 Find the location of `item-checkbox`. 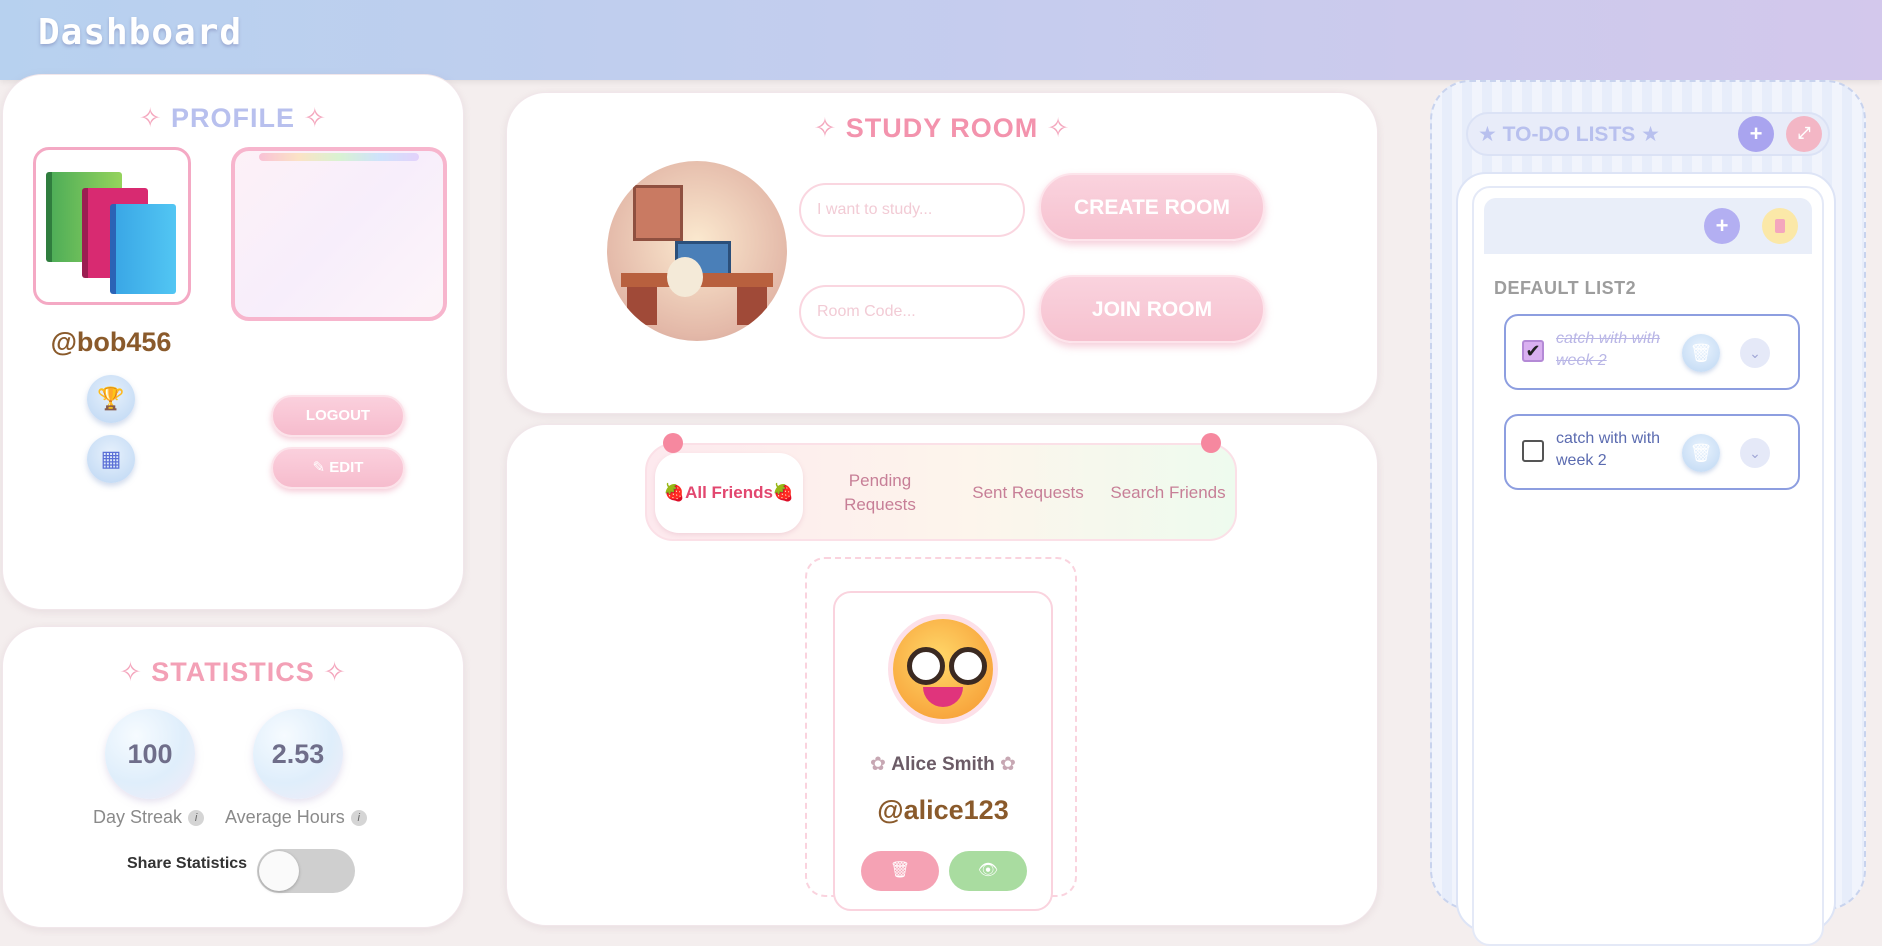

item-checkbox is located at coordinates (1533, 451).